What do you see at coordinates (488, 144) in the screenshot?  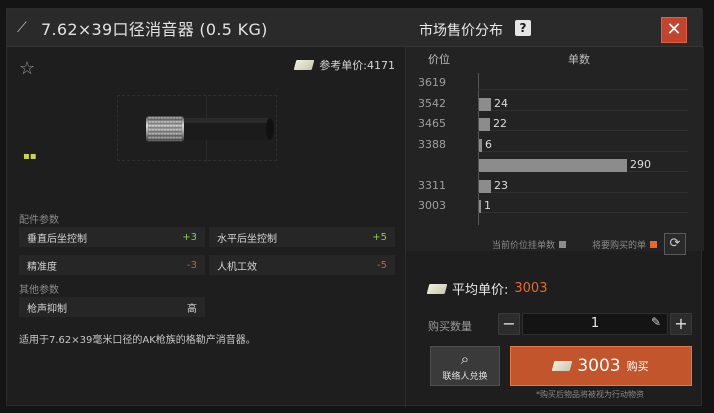 I see `count-value-label: 6` at bounding box center [488, 144].